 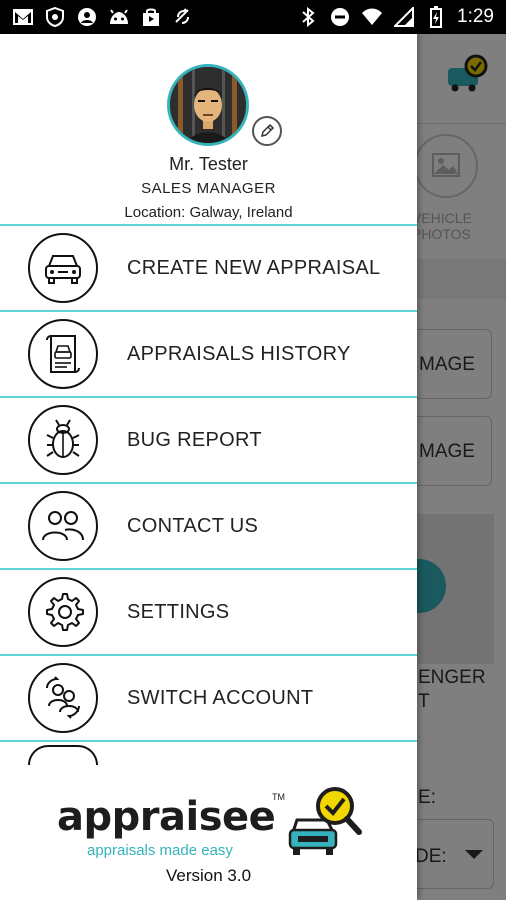 I want to click on avatar, so click(x=208, y=105).